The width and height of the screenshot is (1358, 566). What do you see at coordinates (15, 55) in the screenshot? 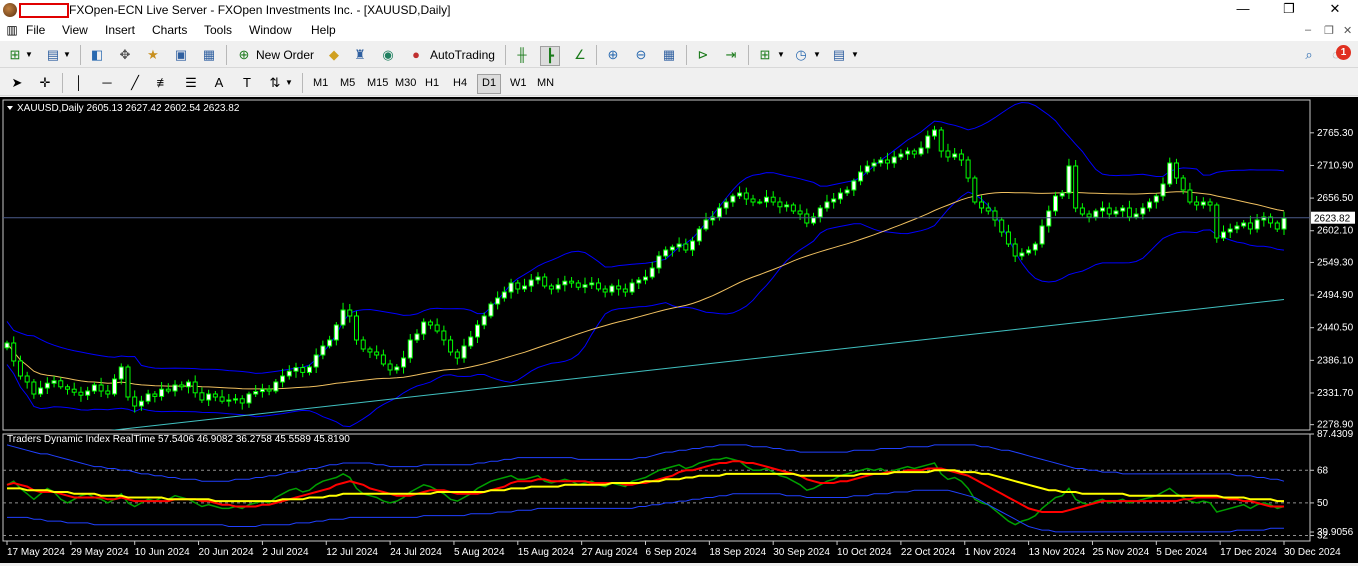
I see `new-chart-icon: ⊞` at bounding box center [15, 55].